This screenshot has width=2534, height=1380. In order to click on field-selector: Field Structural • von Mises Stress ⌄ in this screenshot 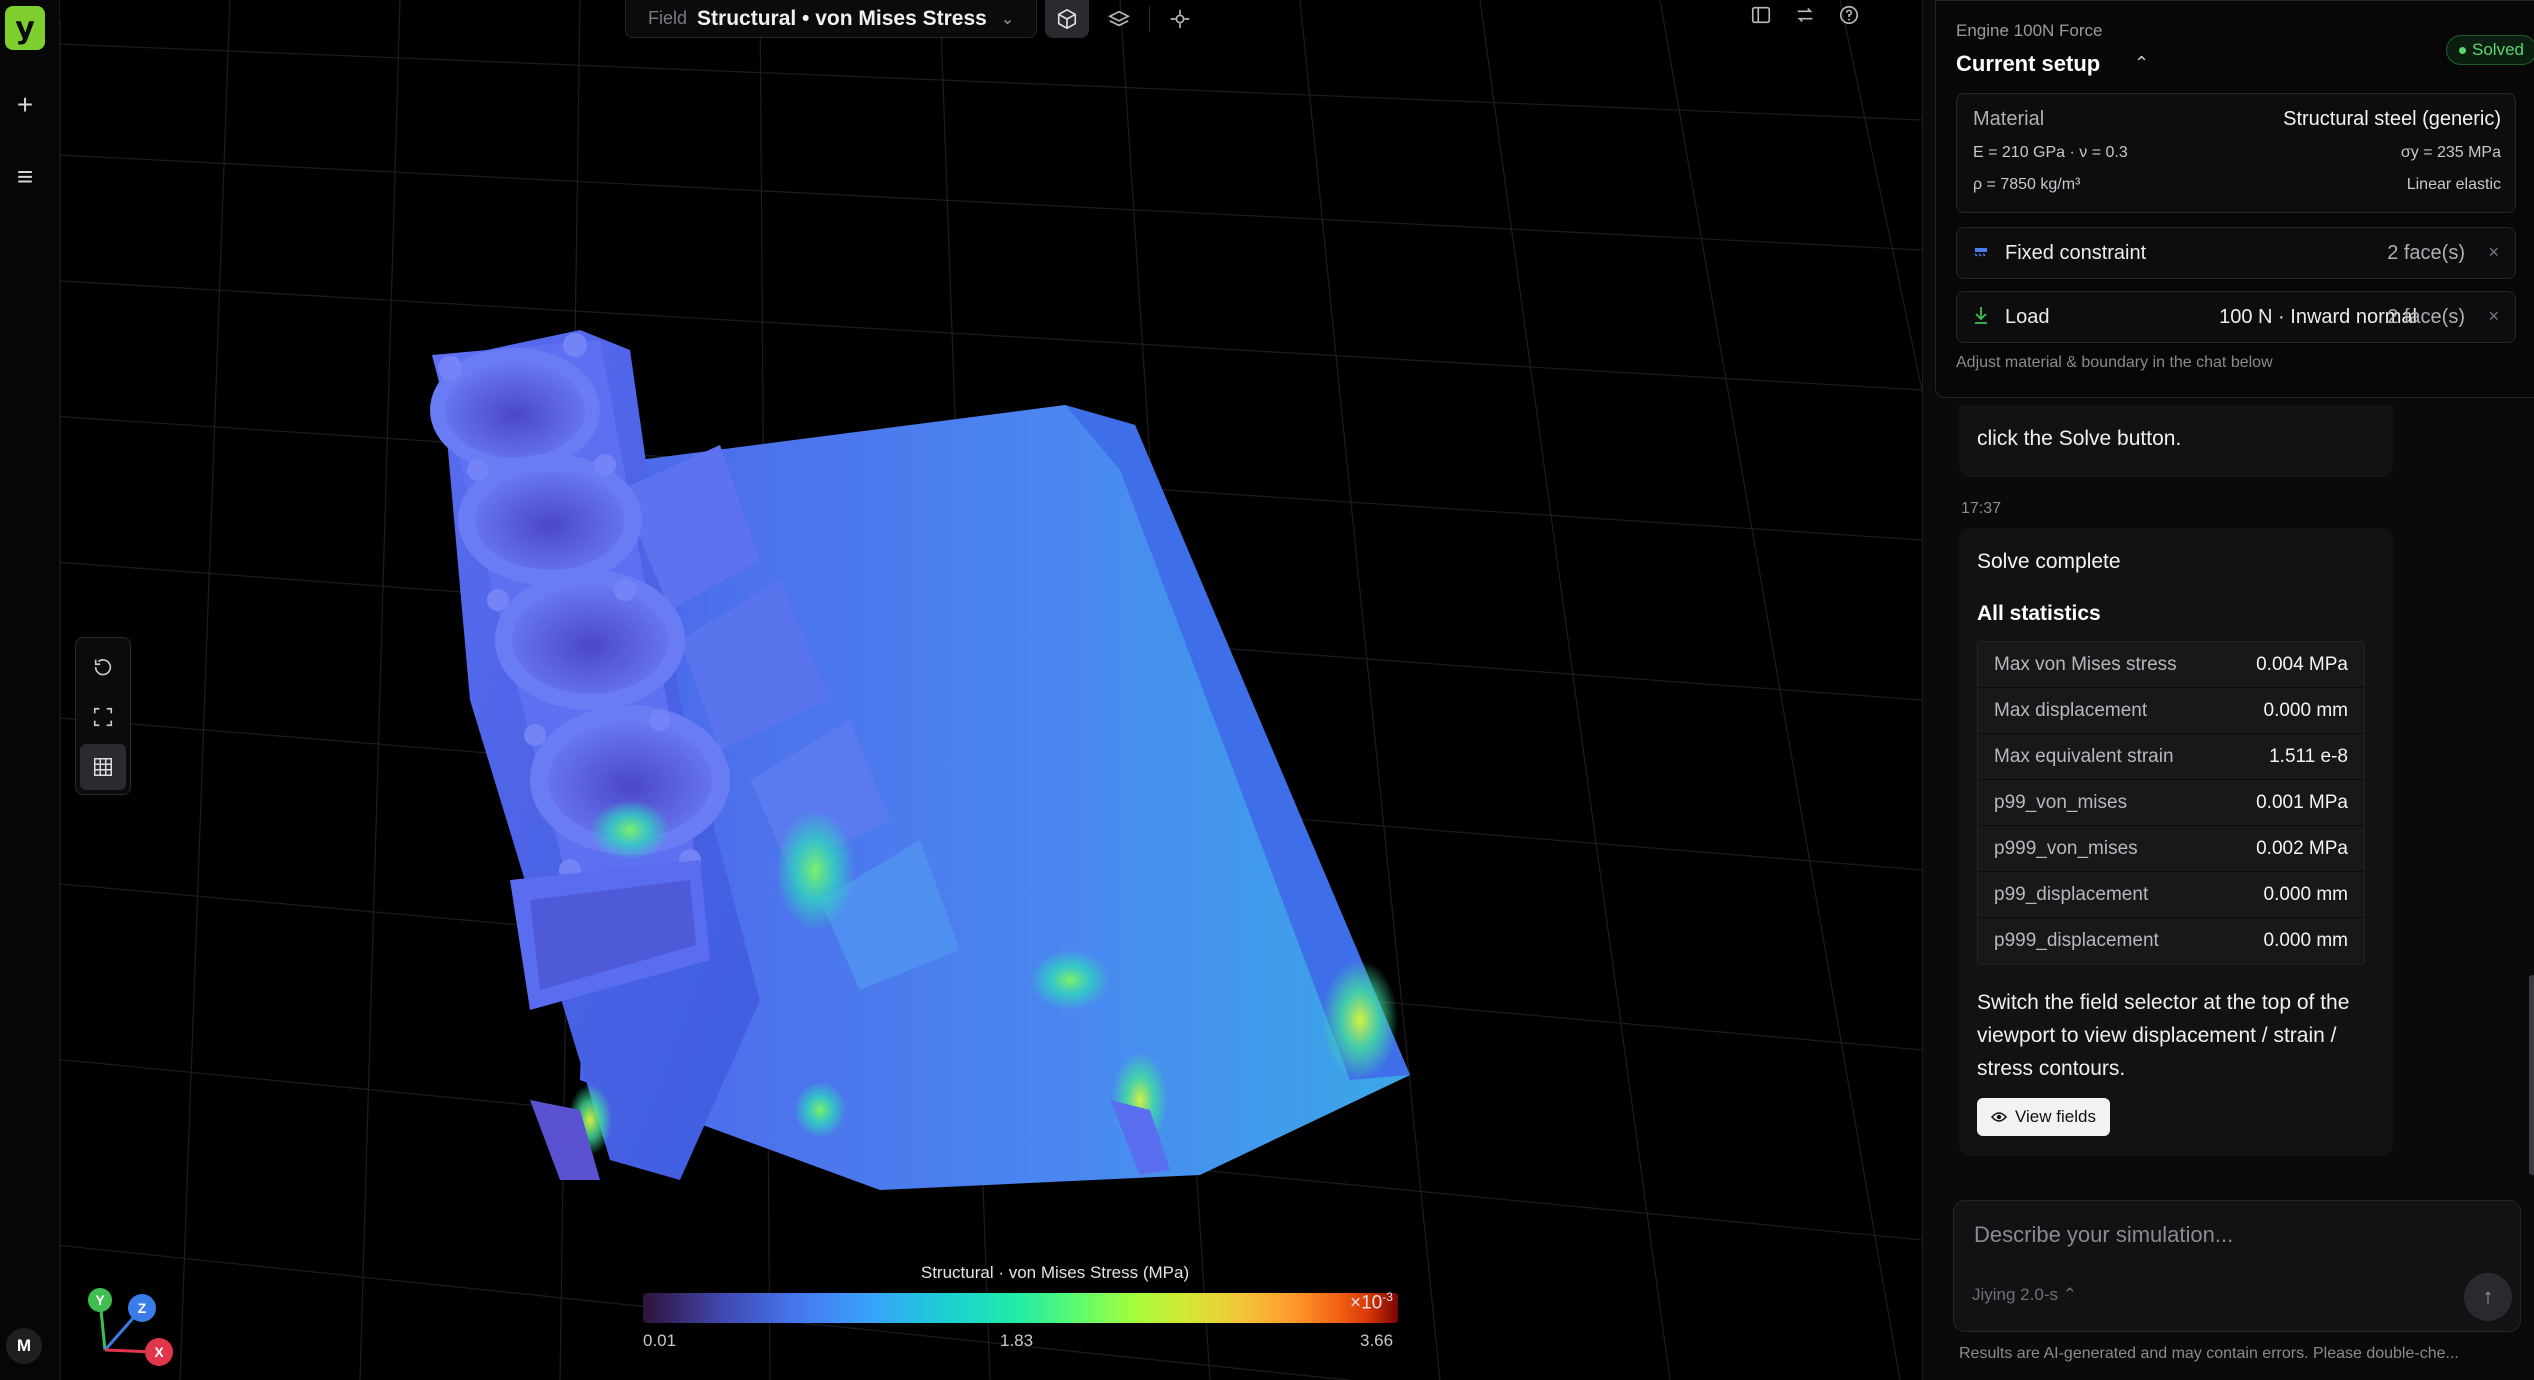, I will do `click(831, 19)`.